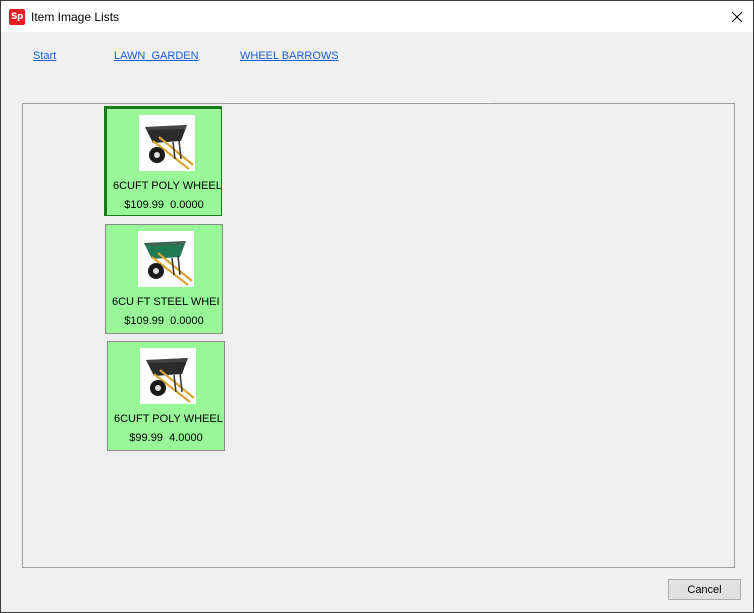 Image resolution: width=754 pixels, height=613 pixels. Describe the element at coordinates (289, 56) in the screenshot. I see `breadcrumb-wheel-barrows: WHEEL BARROWS` at that location.